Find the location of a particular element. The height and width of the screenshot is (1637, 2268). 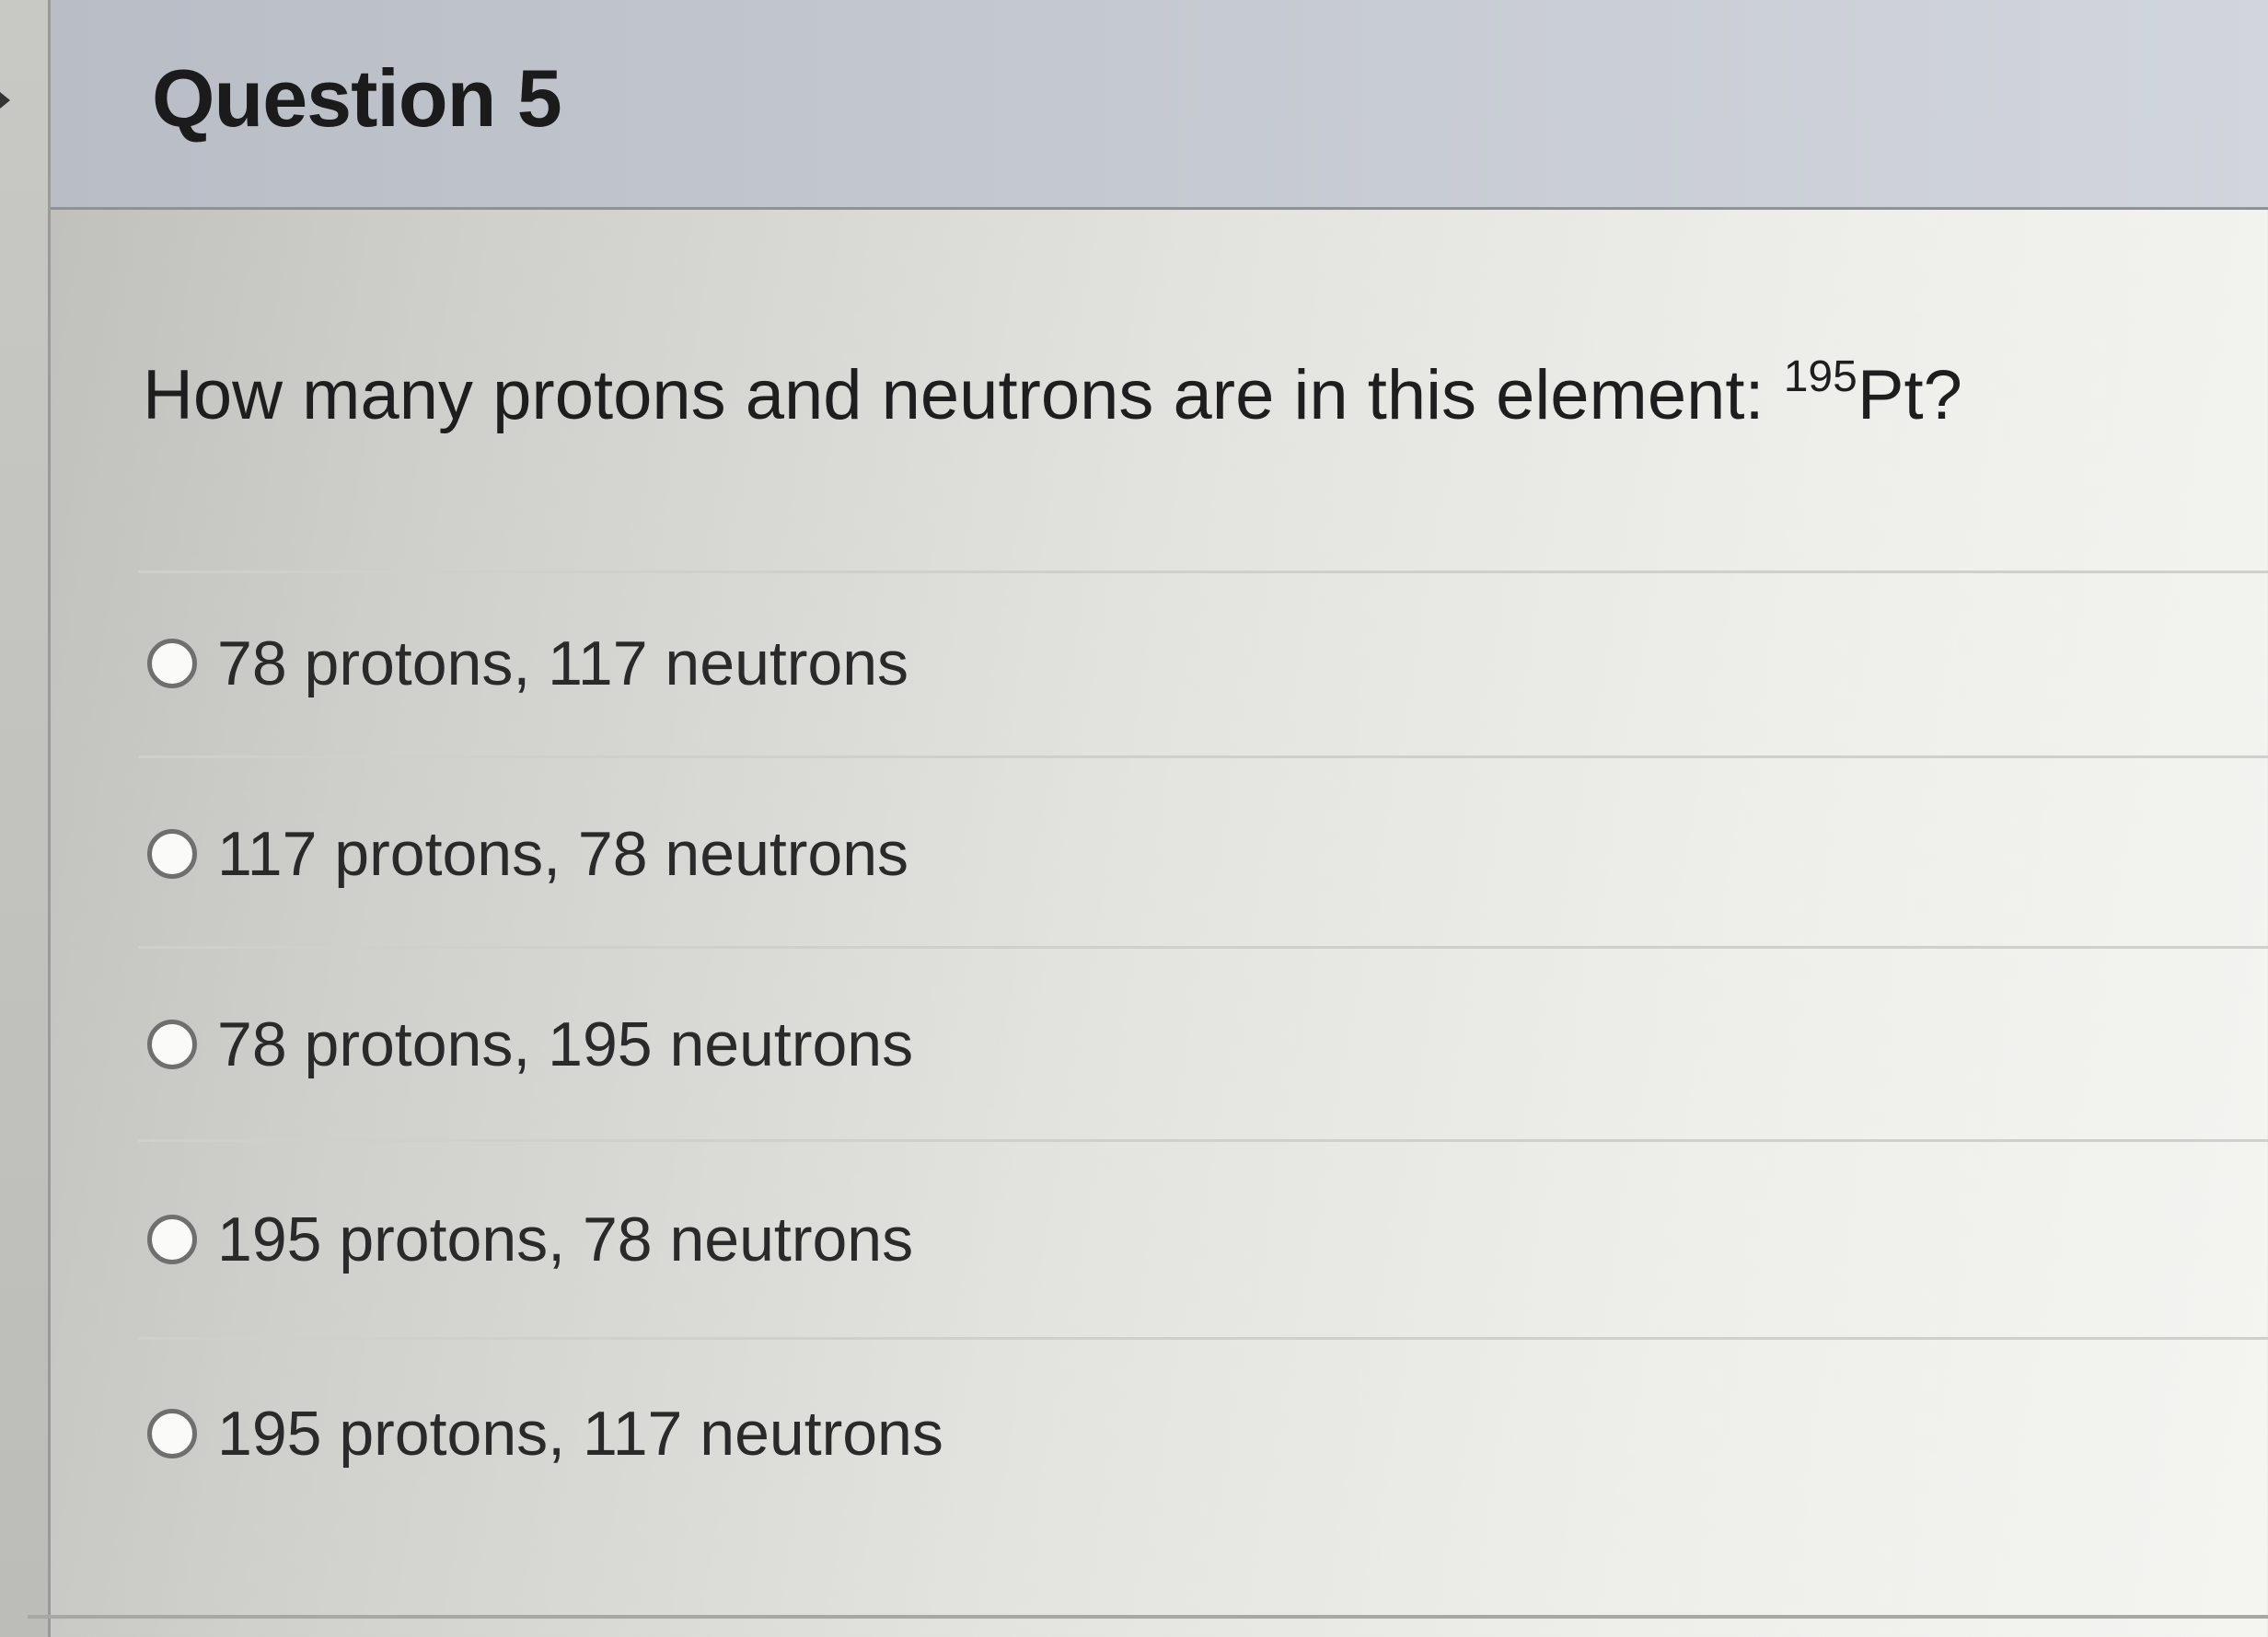

panel-bottom-border is located at coordinates (1148, 1617).